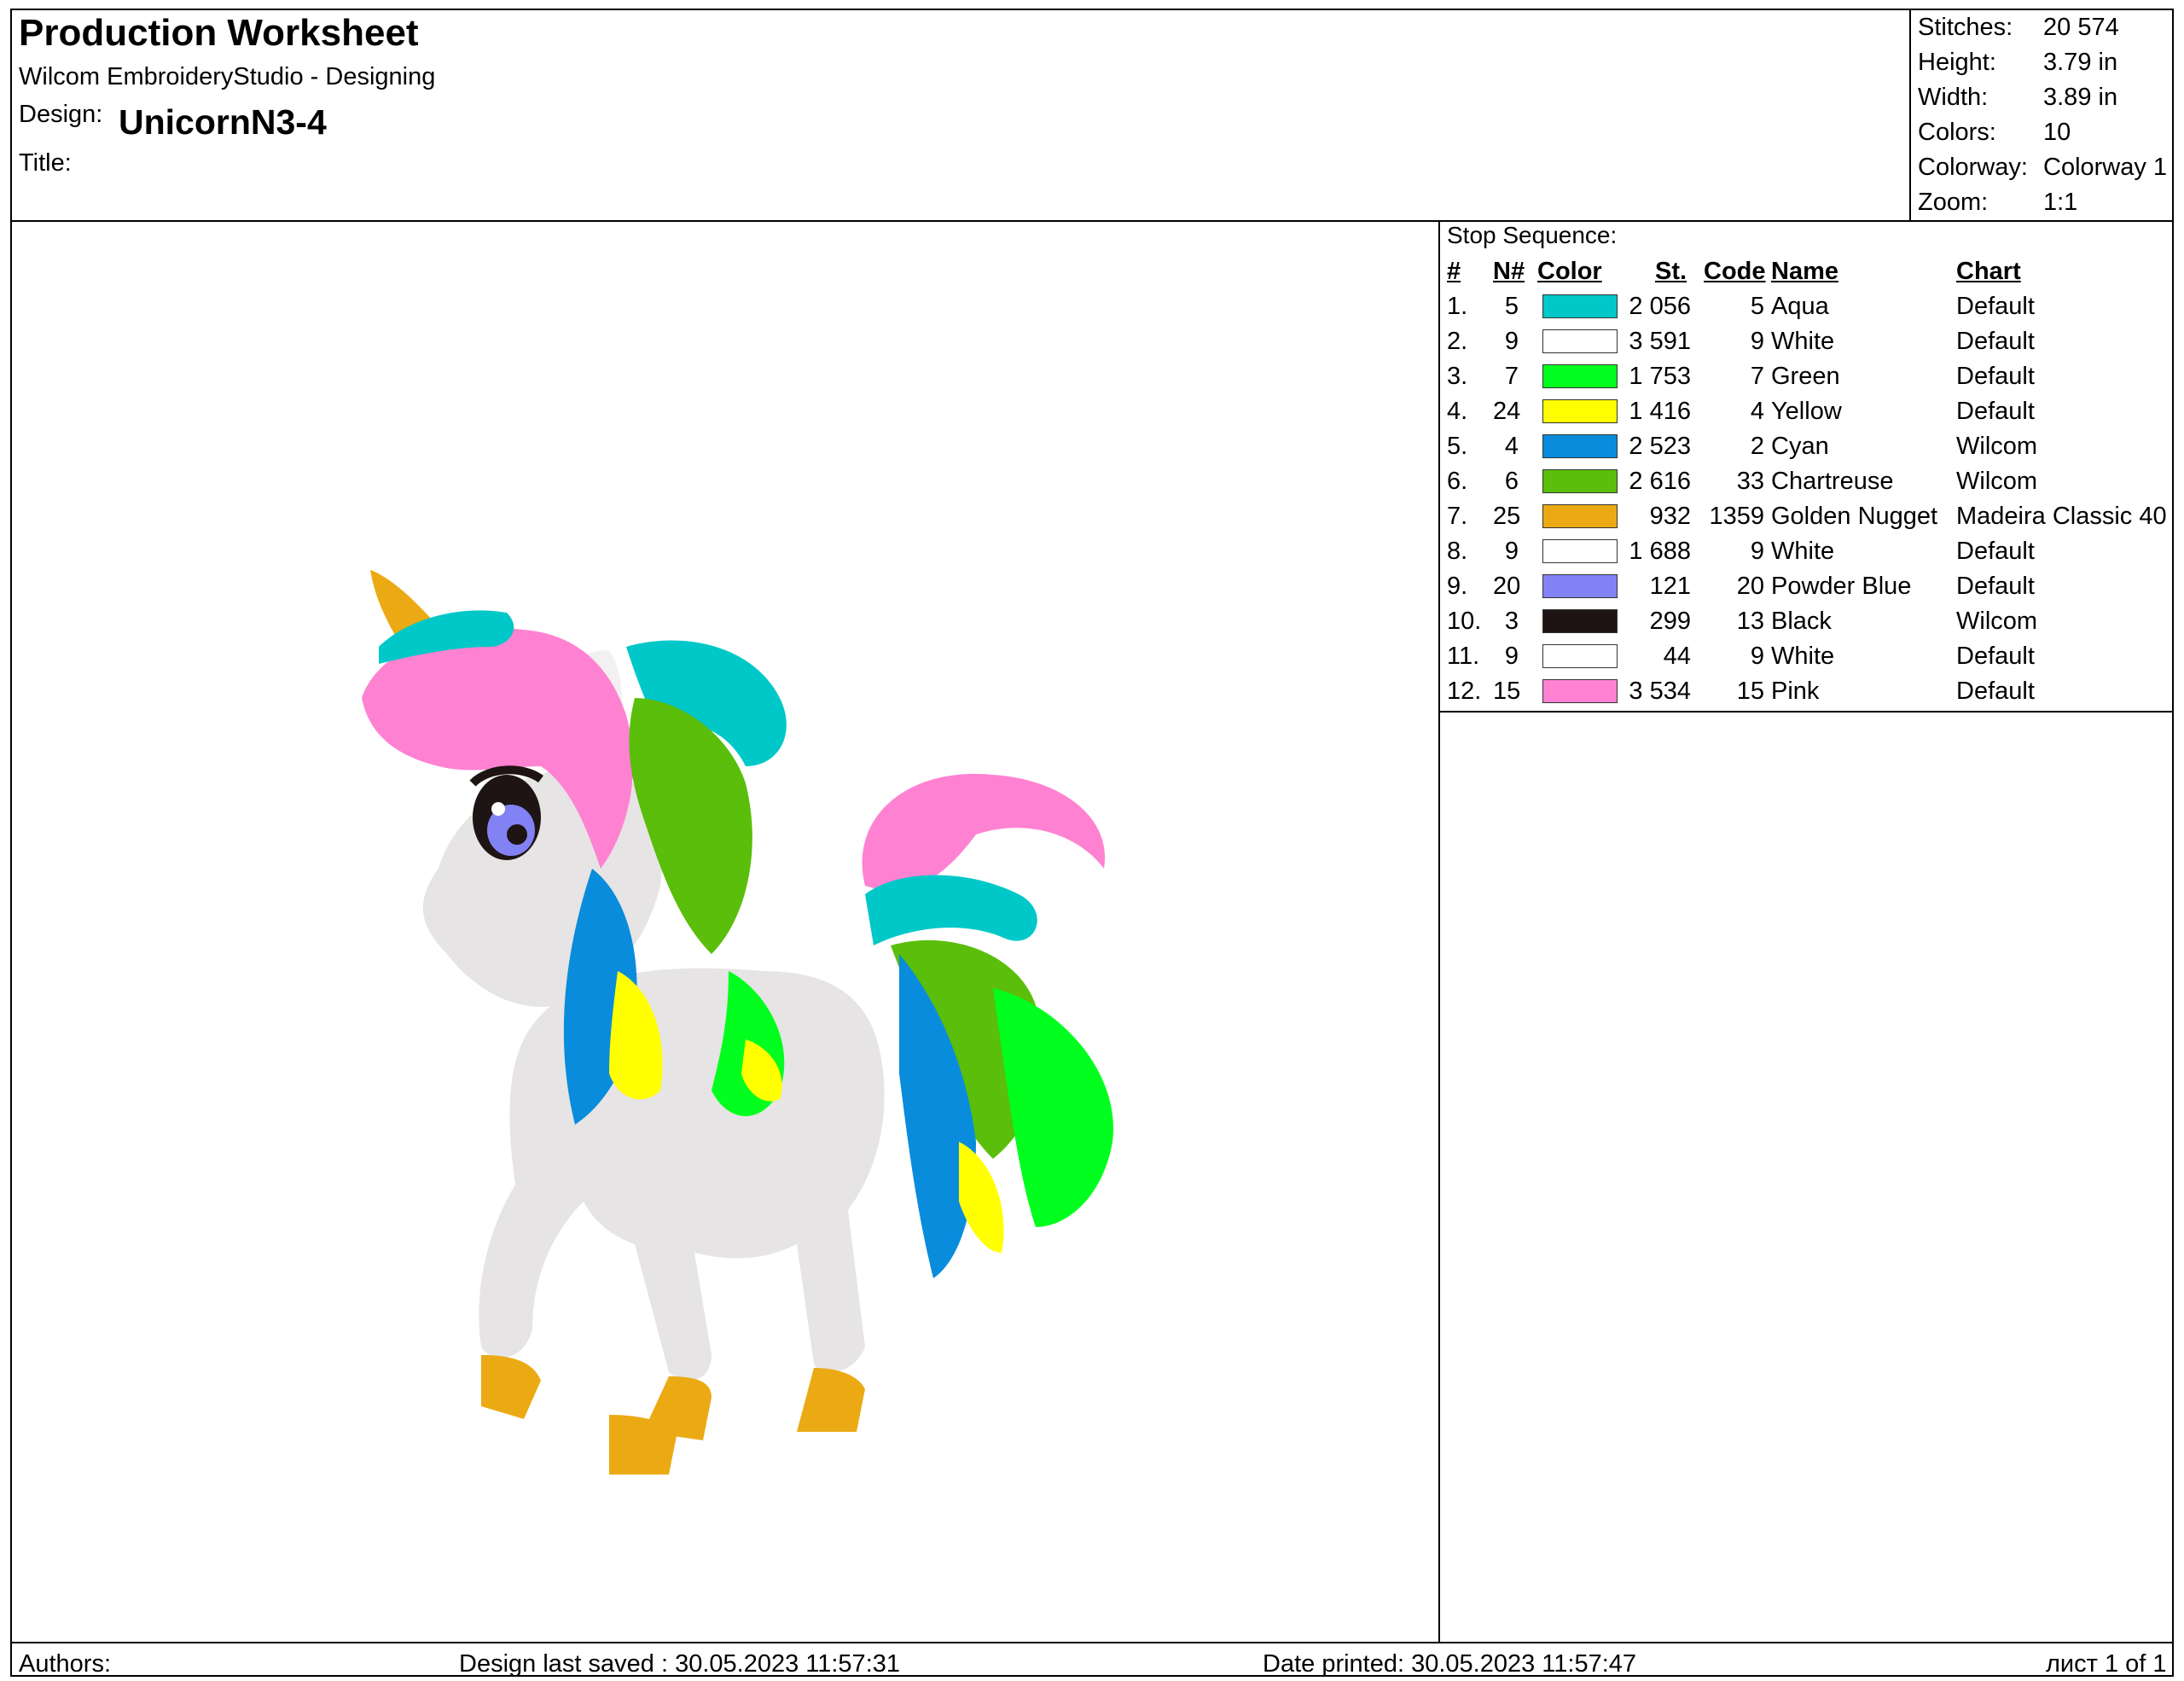  Describe the element at coordinates (1512, 307) in the screenshot. I see `row-needle: 5` at that location.